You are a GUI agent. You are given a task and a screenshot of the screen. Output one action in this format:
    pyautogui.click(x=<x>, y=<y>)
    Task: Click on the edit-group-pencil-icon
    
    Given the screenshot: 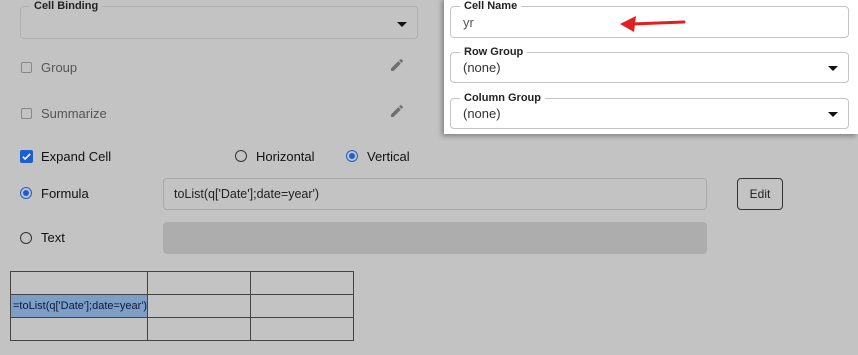 What is the action you would take?
    pyautogui.click(x=397, y=67)
    